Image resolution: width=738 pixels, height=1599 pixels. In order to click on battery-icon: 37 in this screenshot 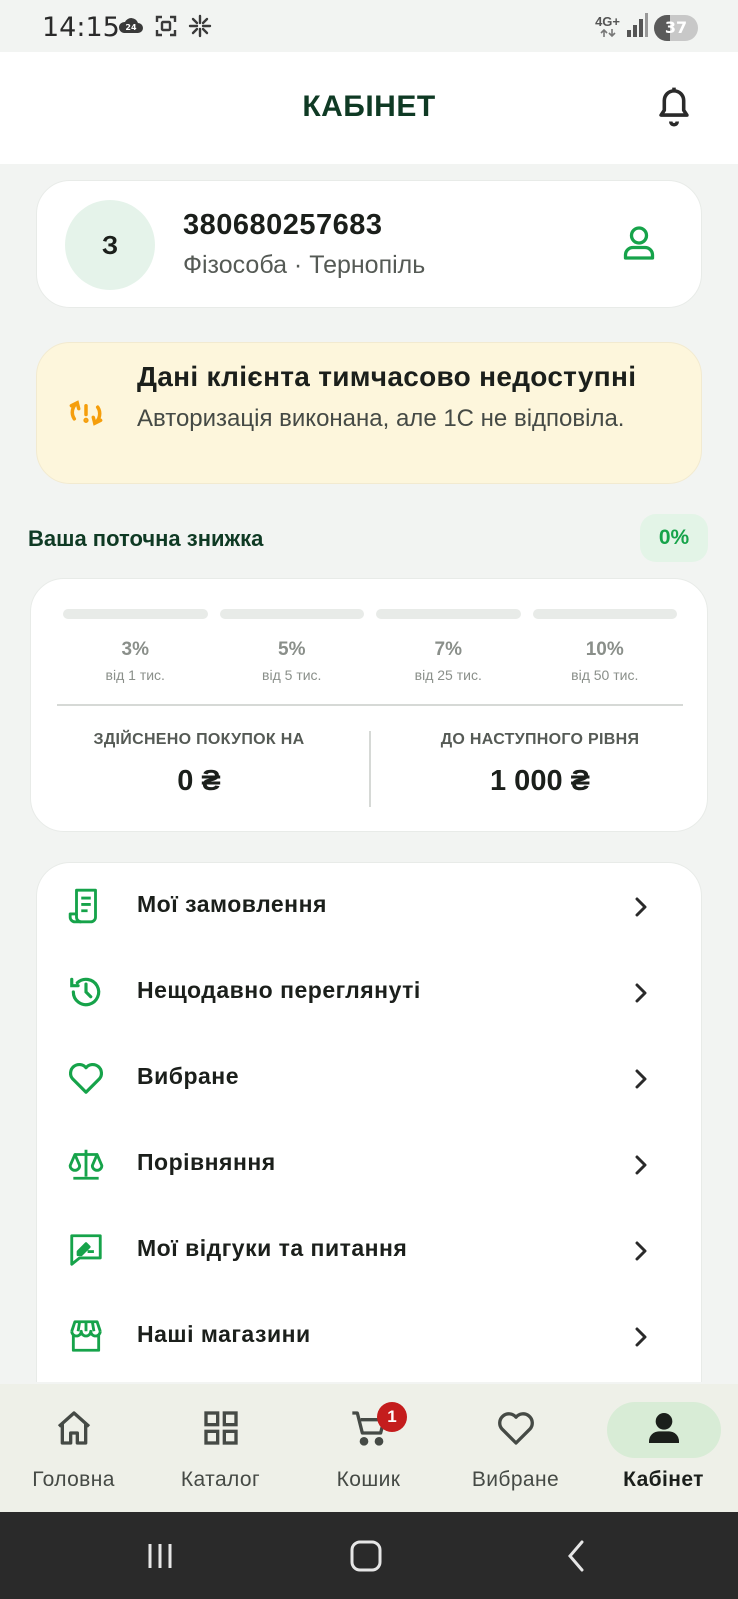, I will do `click(676, 27)`.